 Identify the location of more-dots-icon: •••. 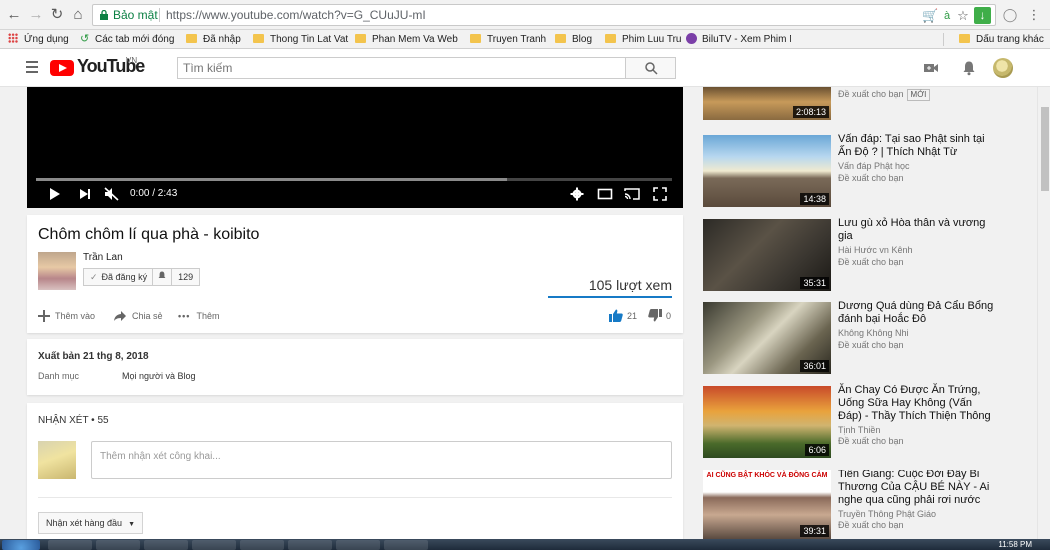
(184, 316).